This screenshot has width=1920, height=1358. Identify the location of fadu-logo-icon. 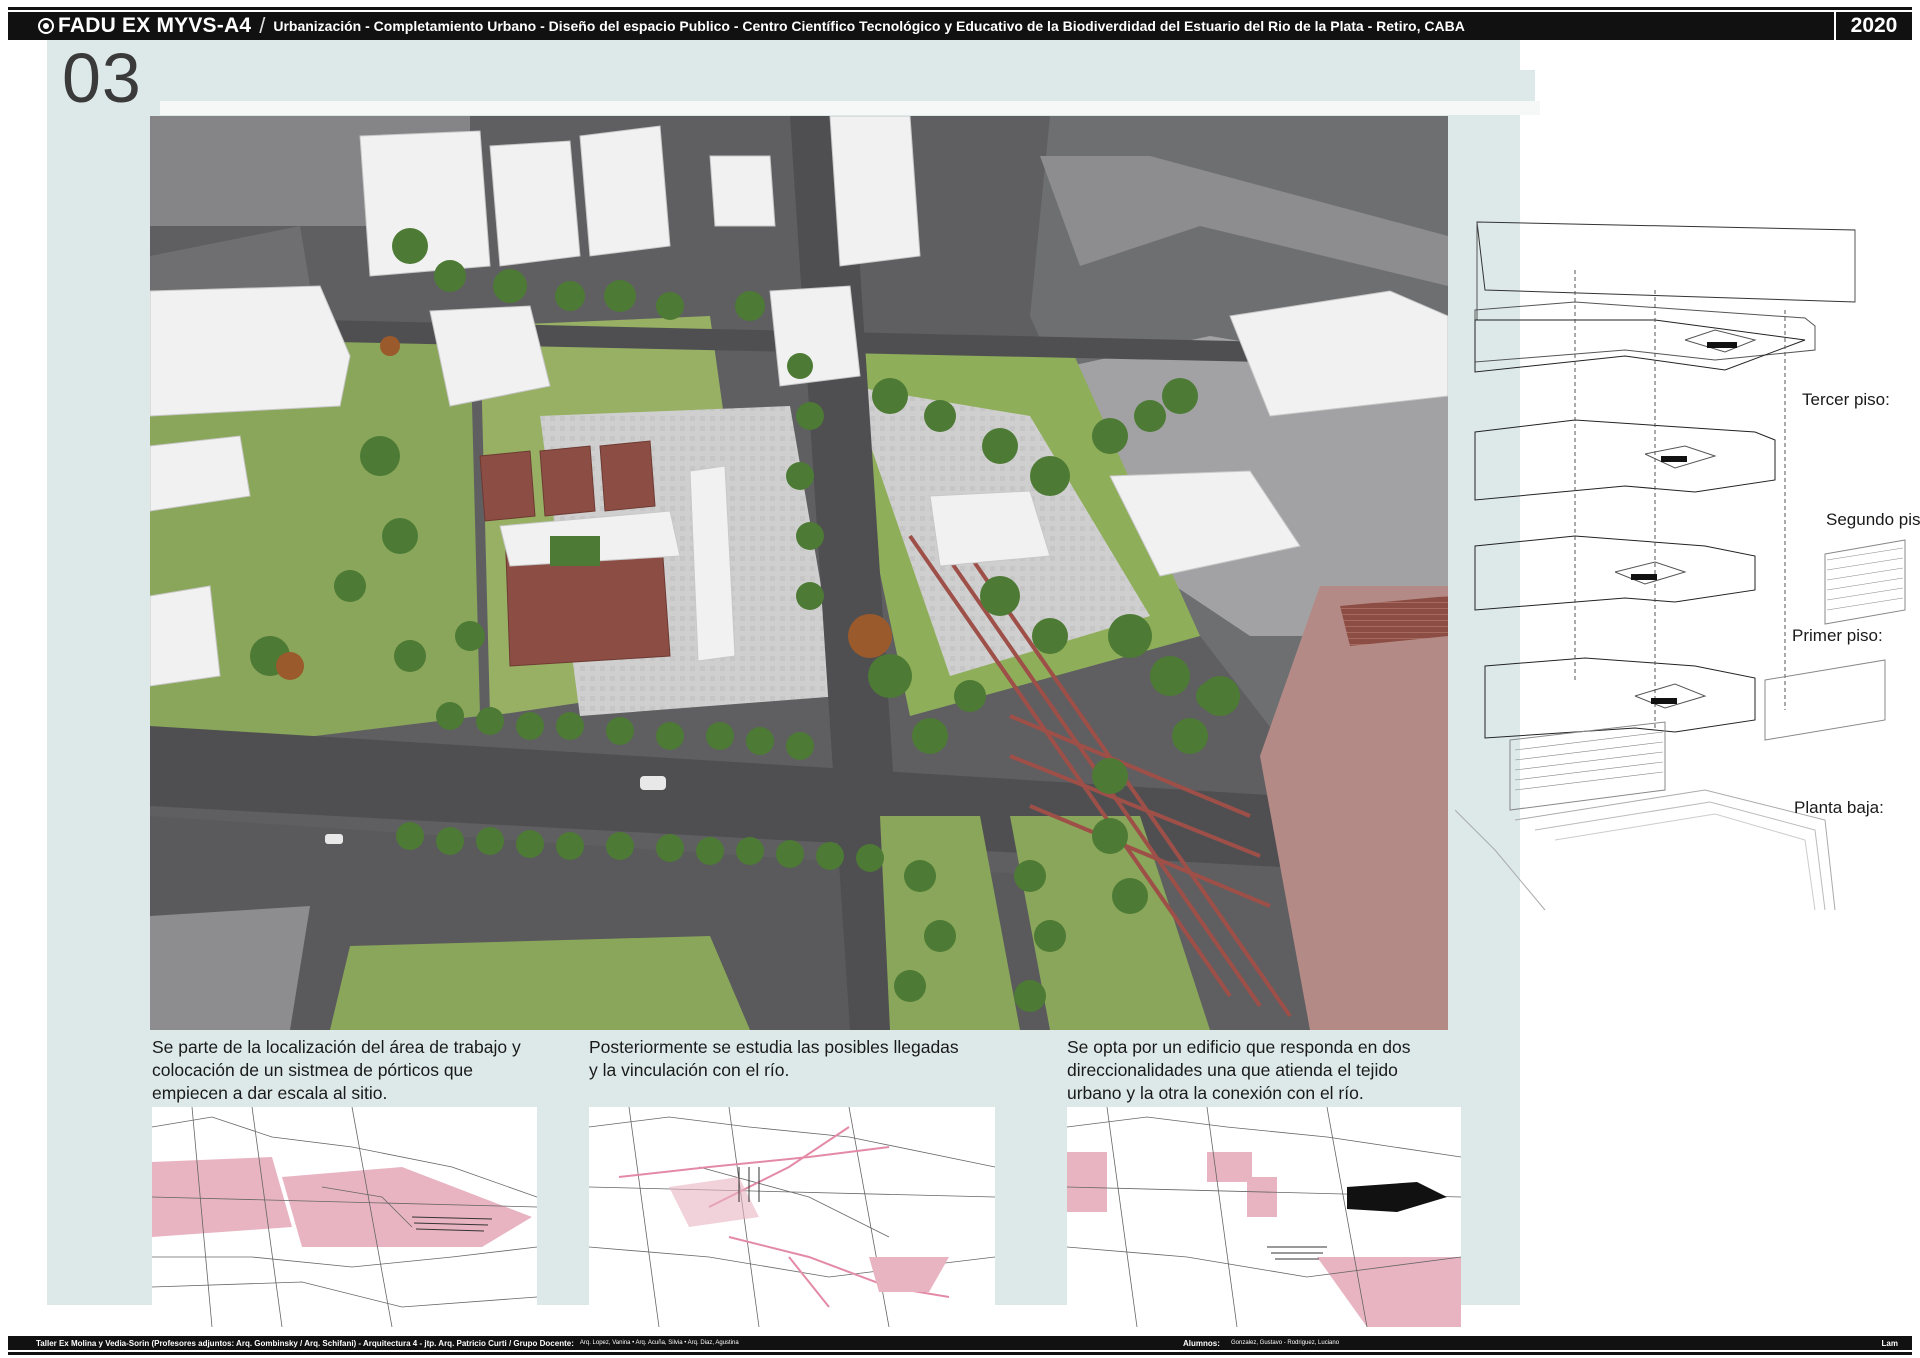
(46, 26).